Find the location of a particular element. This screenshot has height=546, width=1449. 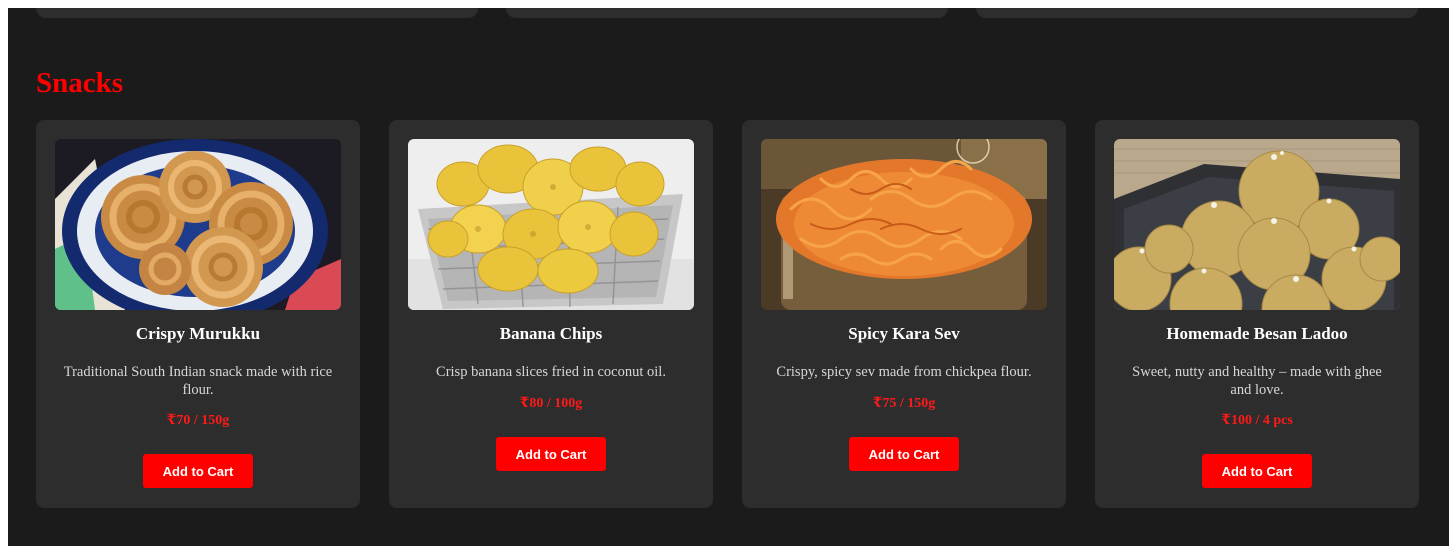

section-title: Snacks is located at coordinates (80, 83).